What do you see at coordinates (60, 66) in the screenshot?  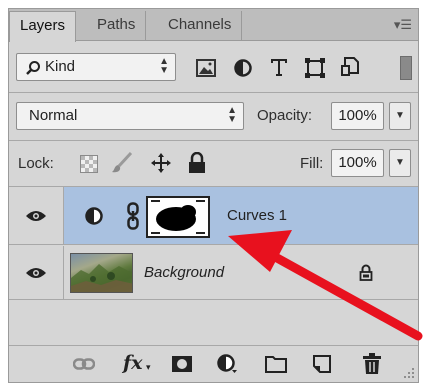 I see `filter-kind-label: Kind` at bounding box center [60, 66].